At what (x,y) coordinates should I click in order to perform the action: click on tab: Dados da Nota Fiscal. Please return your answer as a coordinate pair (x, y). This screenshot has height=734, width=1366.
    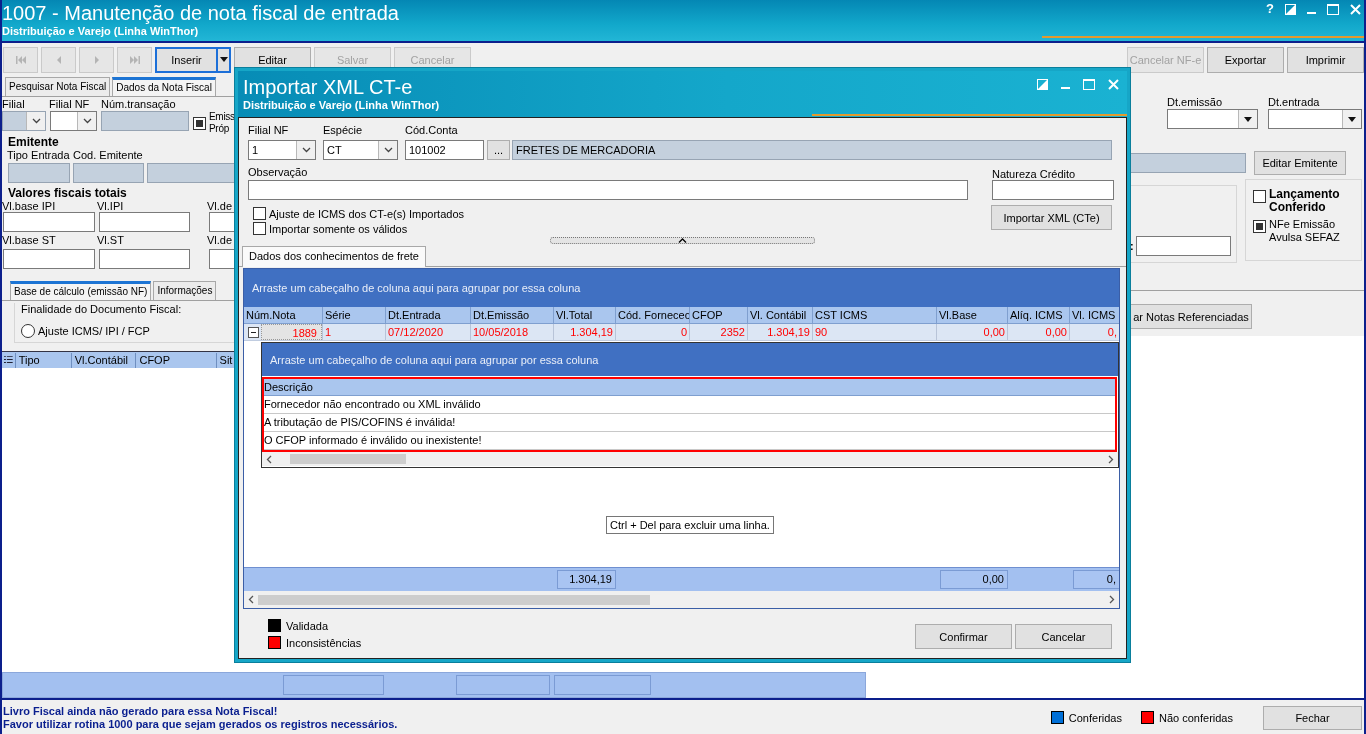
    Looking at the image, I should click on (164, 86).